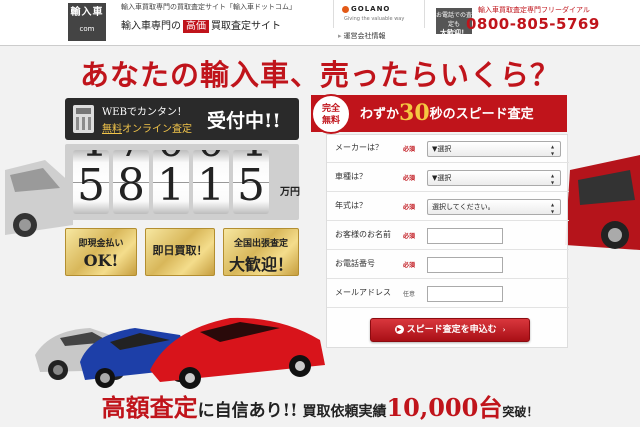 This screenshot has height=427, width=640. I want to click on tagline-suffix: 買取査定サイト, so click(246, 26).